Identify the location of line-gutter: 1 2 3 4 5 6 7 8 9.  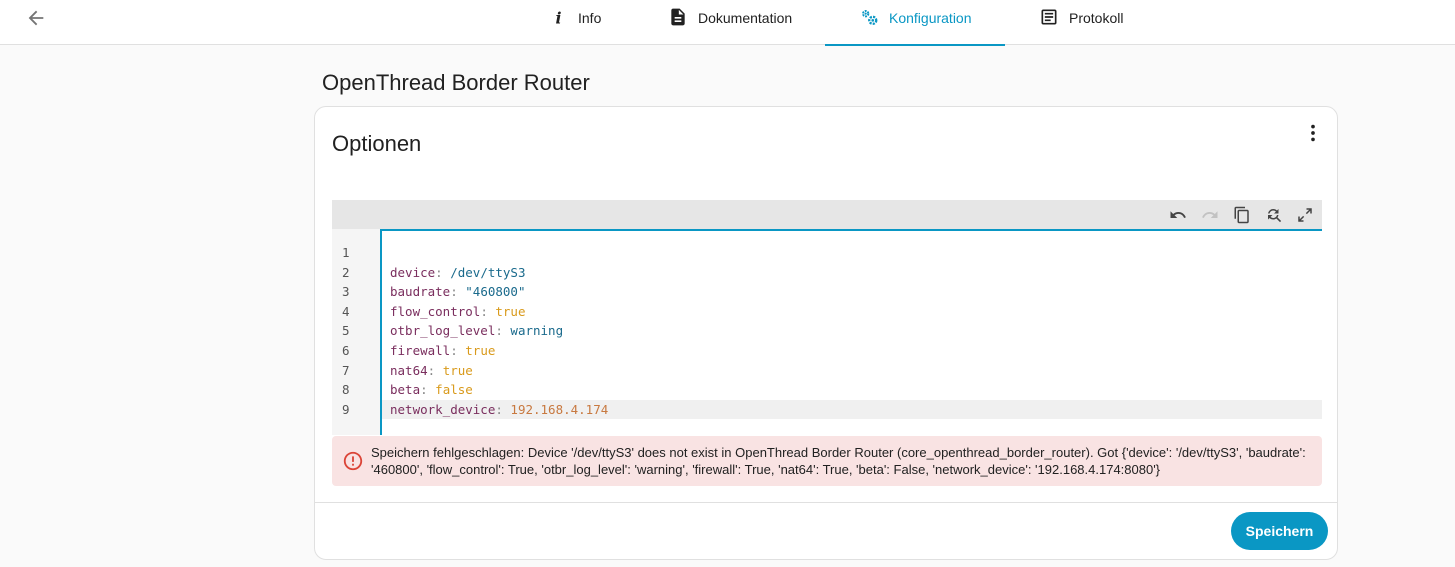
(356, 332).